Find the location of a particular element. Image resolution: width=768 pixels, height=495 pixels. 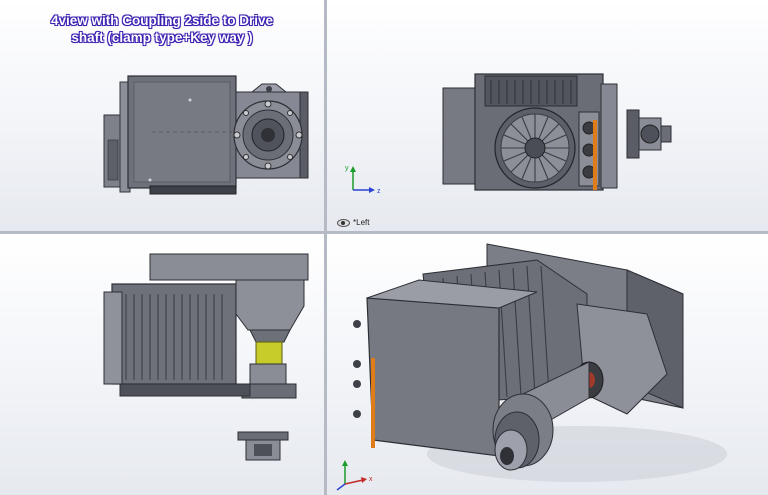

viewport-splitter-vertical is located at coordinates (325, 247).